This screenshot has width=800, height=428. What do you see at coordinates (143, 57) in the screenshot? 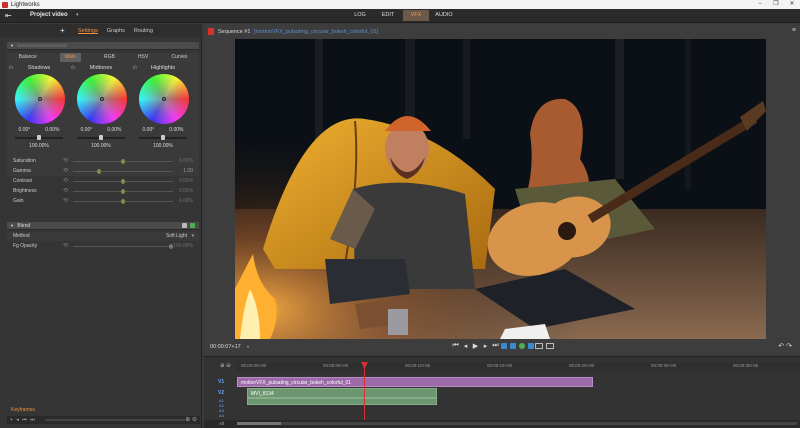
I see `tab-hsv: HSV` at bounding box center [143, 57].